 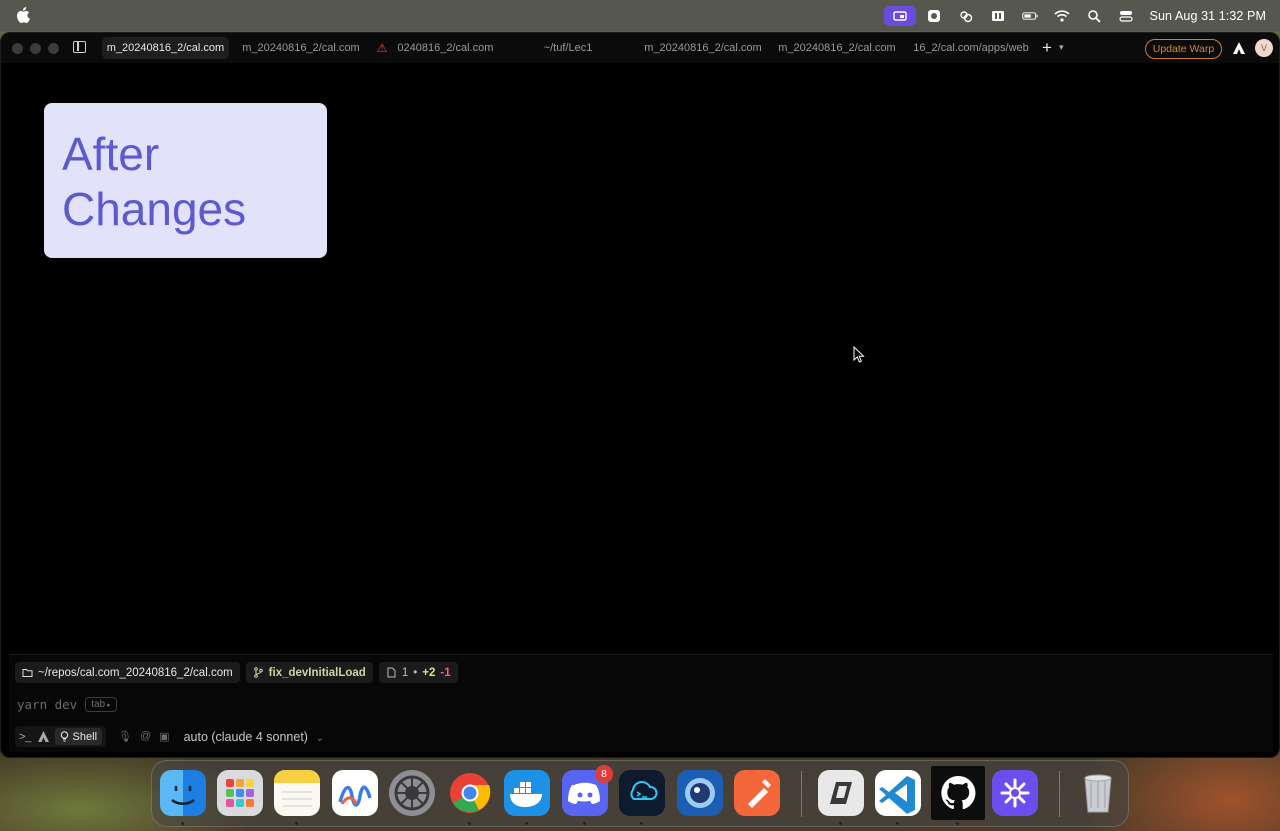 I want to click on warning-icon: ⚠, so click(x=382, y=48).